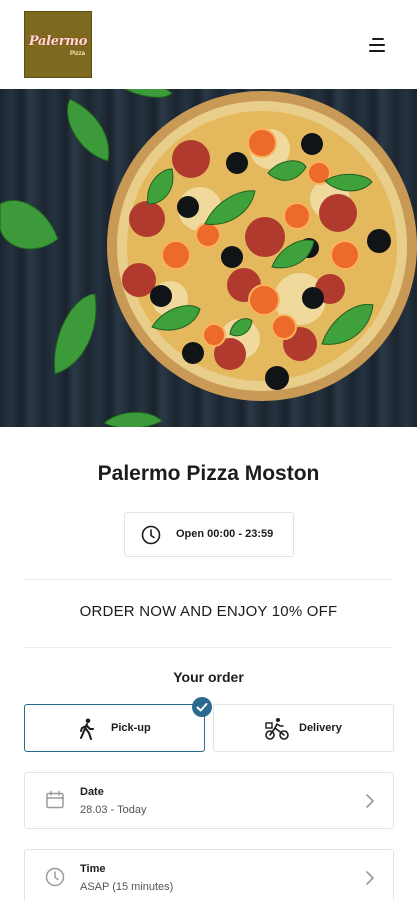 The height and width of the screenshot is (900, 417). I want to click on delivery-label: Delivery, so click(320, 728).